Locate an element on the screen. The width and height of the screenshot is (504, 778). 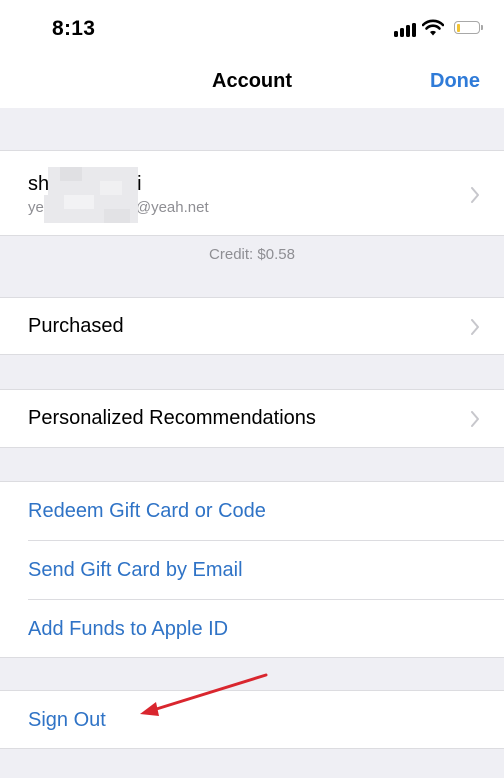
apple-id-cell: sh i ye @yeah.net is located at coordinates (252, 193).